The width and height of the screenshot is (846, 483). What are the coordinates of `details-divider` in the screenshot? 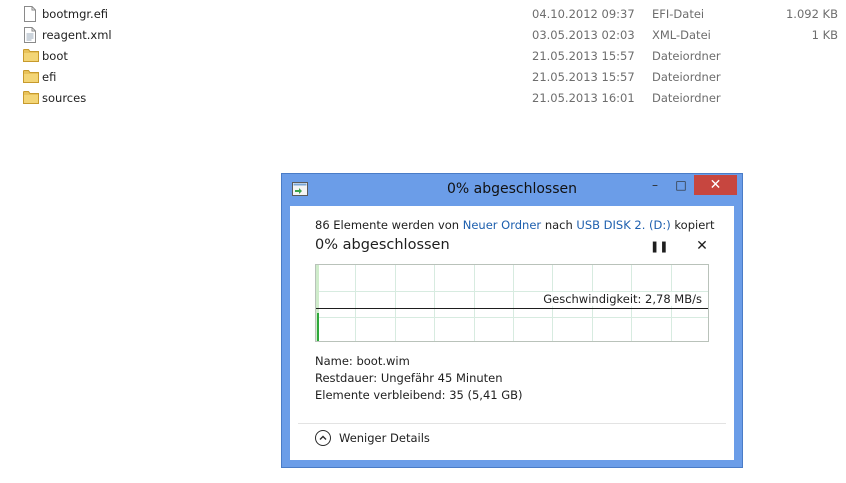 It's located at (512, 423).